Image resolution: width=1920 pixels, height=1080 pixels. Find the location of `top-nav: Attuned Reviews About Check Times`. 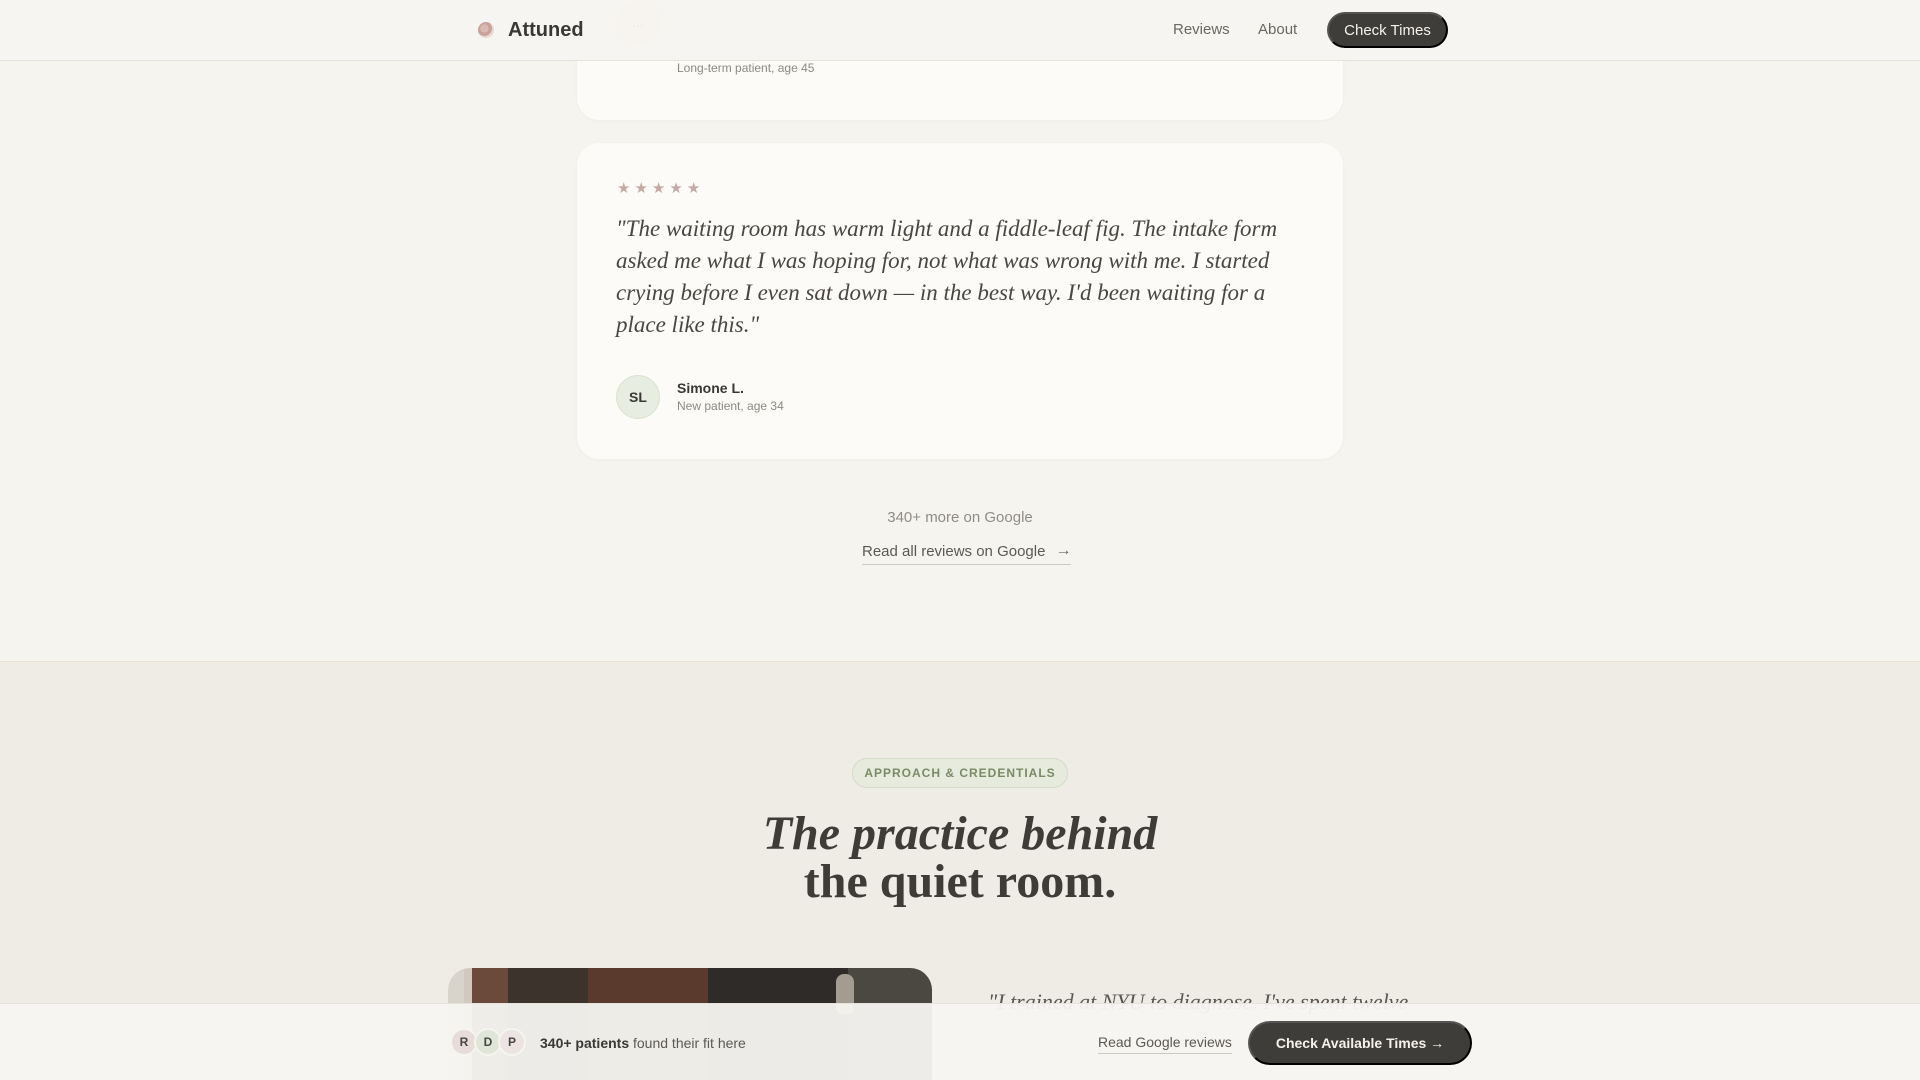

top-nav: Attuned Reviews About Check Times is located at coordinates (960, 30).